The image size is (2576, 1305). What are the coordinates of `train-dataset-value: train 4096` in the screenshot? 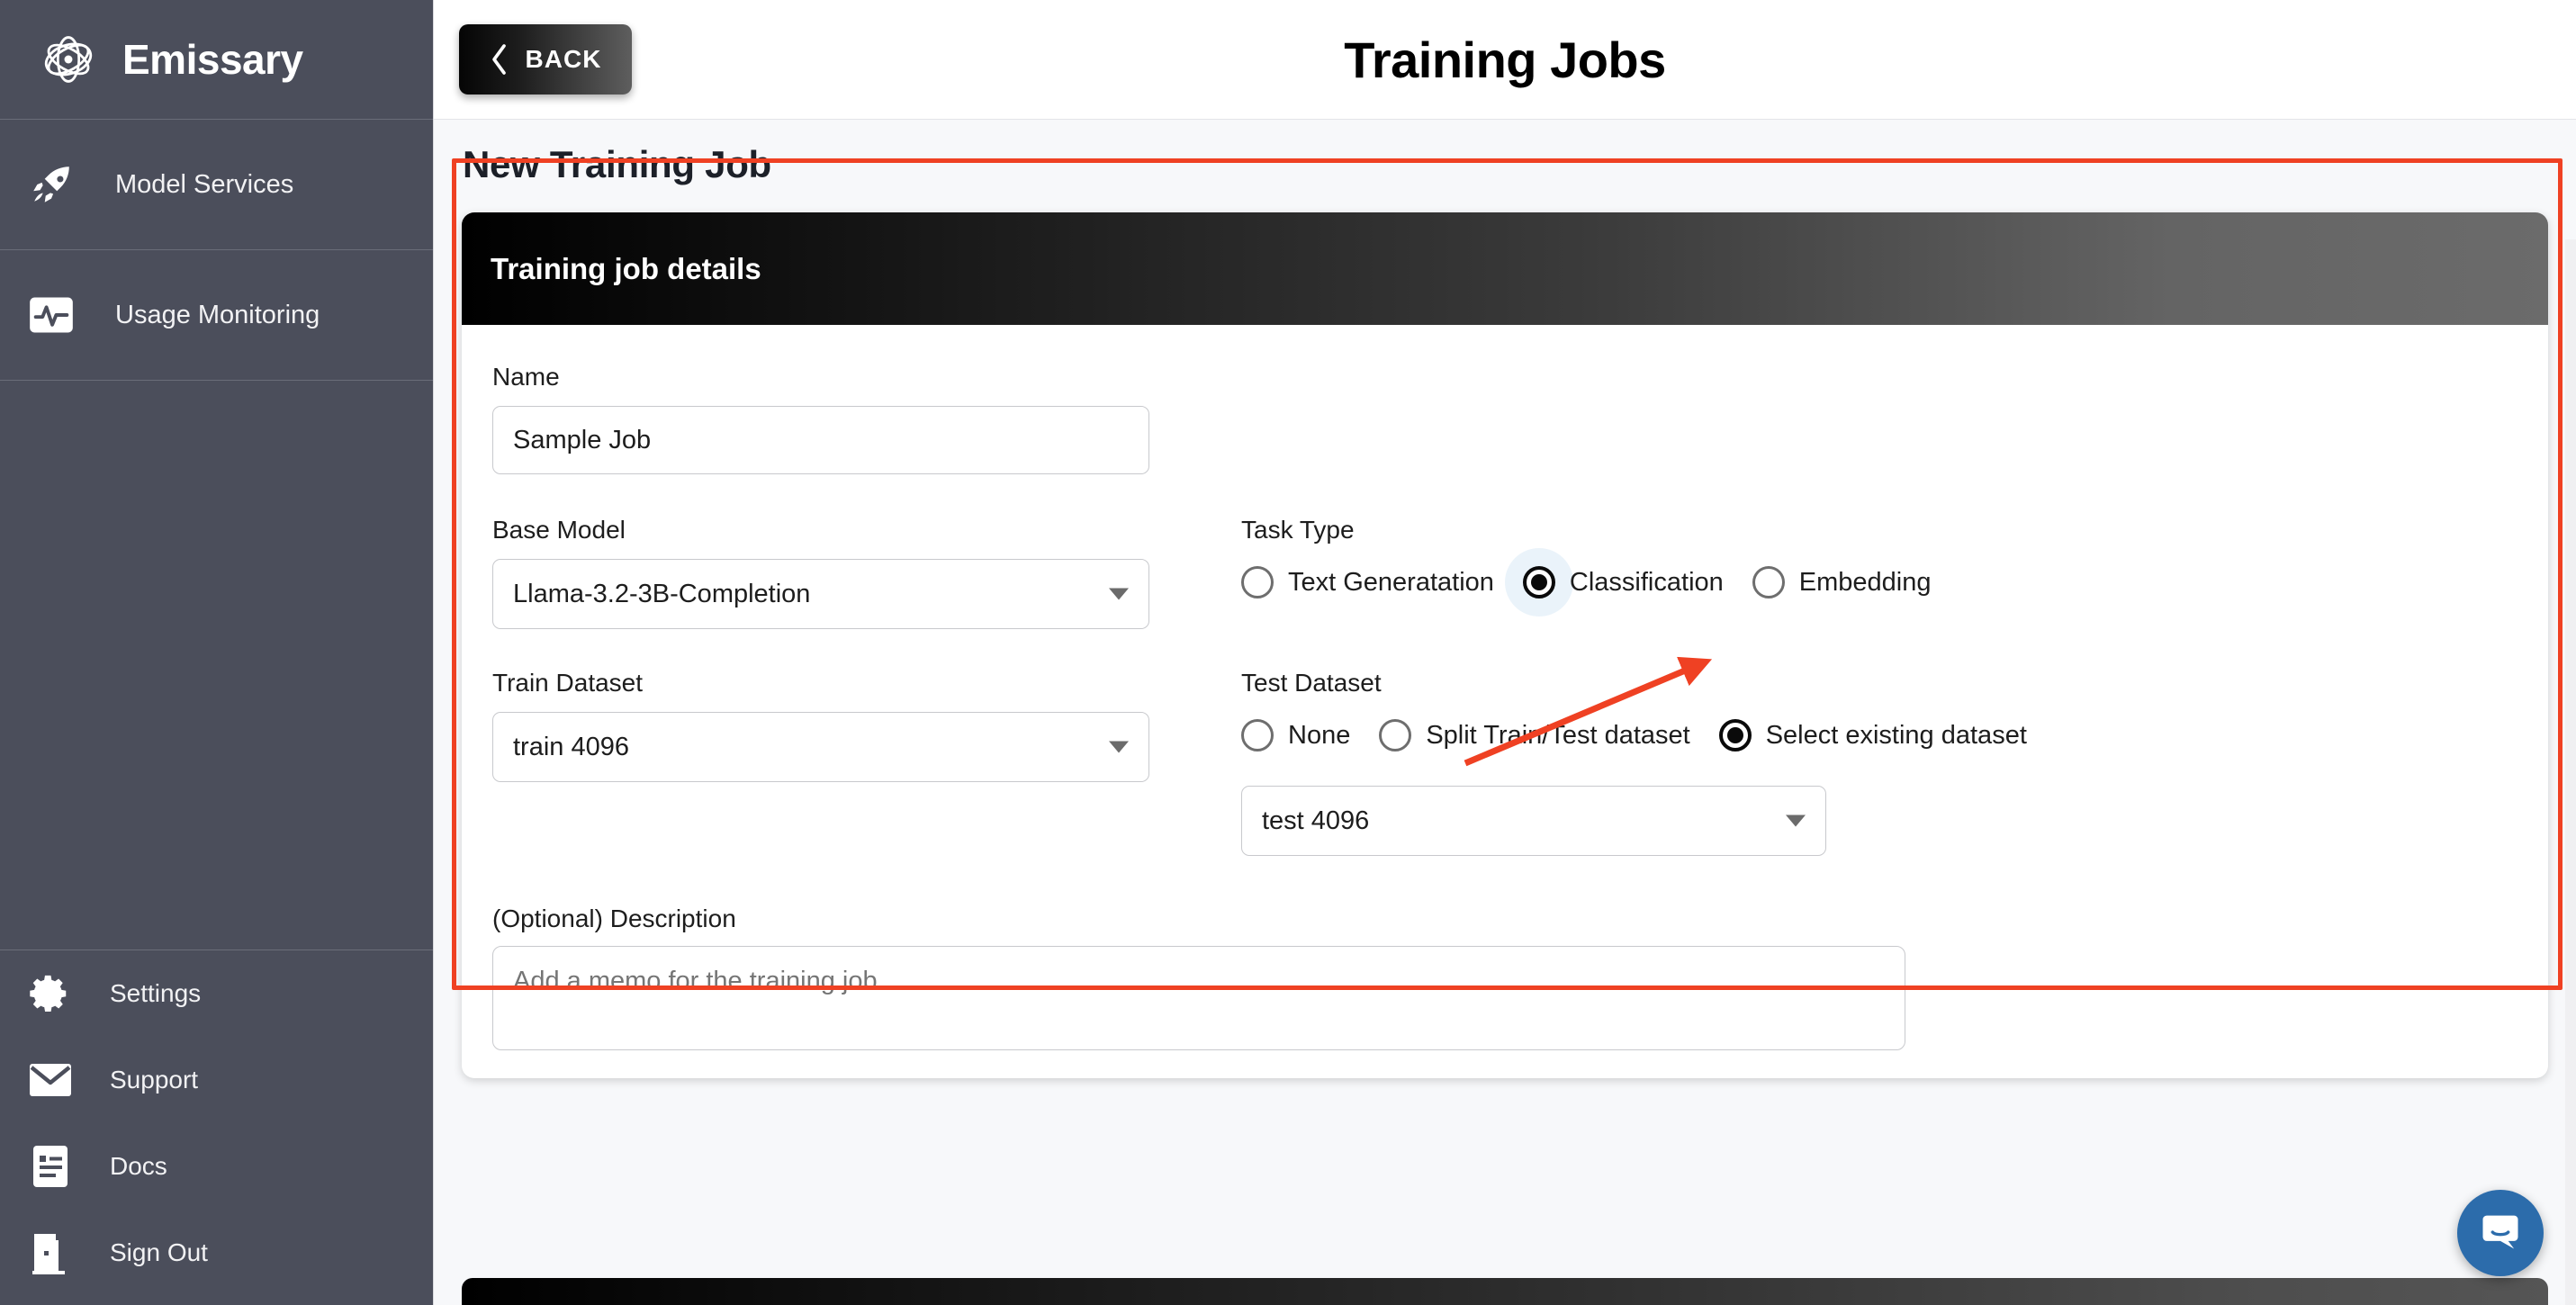 It's located at (571, 746).